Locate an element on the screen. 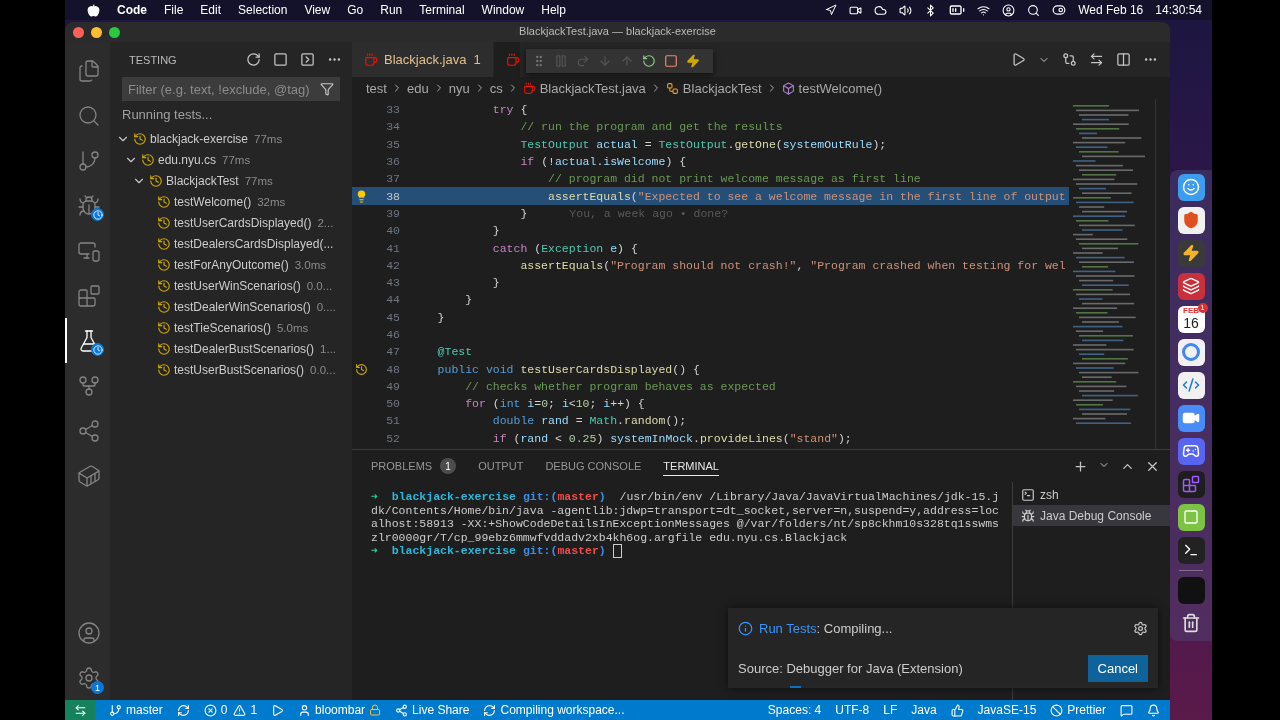 This screenshot has width=1280, height=720. indentation-status: Spaces: 4 is located at coordinates (794, 710).